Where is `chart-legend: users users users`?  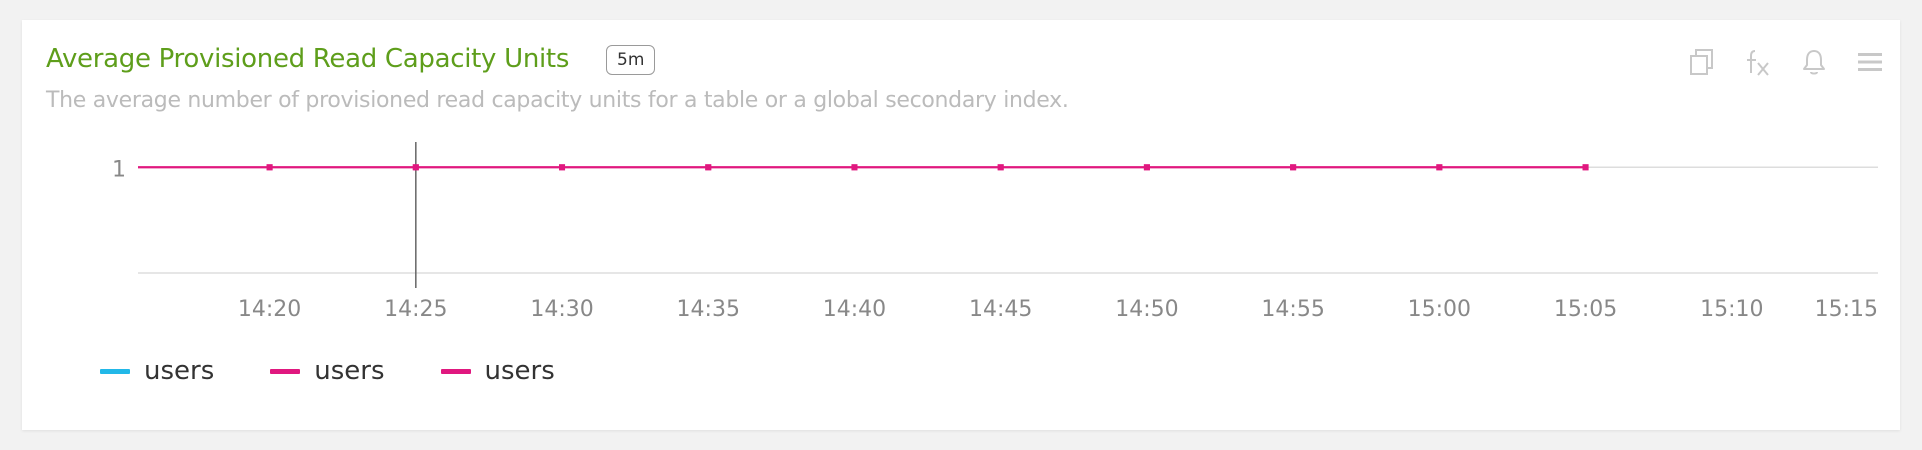 chart-legend: users users users is located at coordinates (327, 371).